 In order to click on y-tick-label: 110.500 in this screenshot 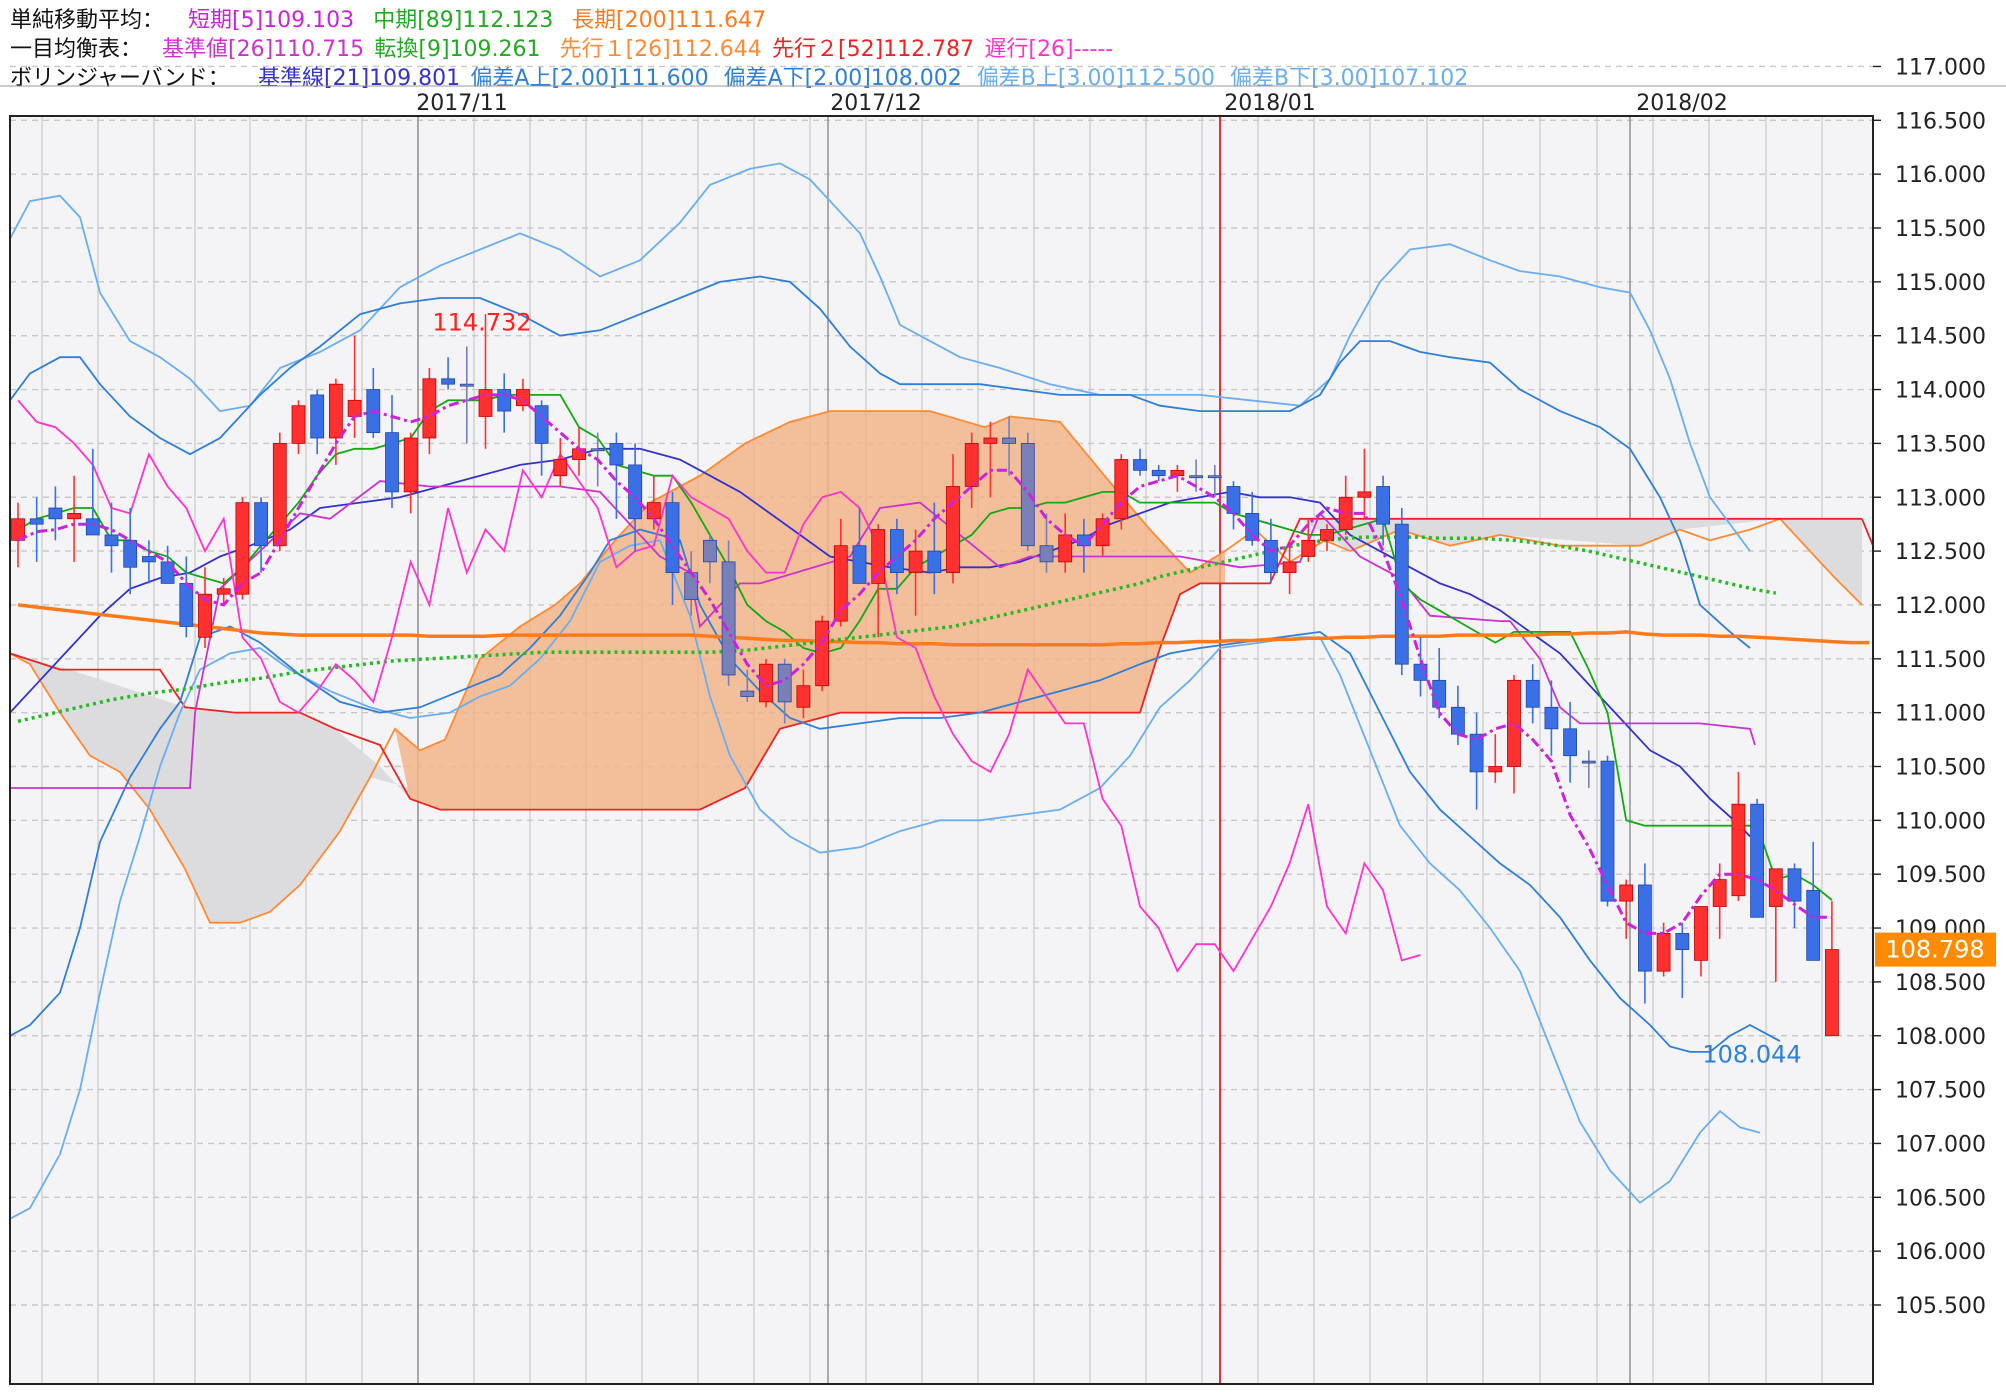, I will do `click(1940, 768)`.